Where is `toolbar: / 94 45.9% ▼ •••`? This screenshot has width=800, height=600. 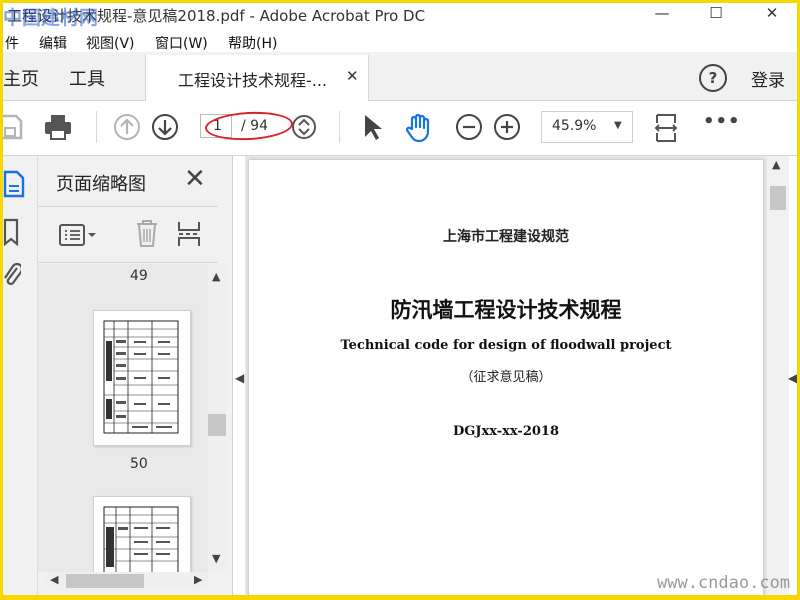 toolbar: / 94 45.9% ▼ ••• is located at coordinates (400, 128).